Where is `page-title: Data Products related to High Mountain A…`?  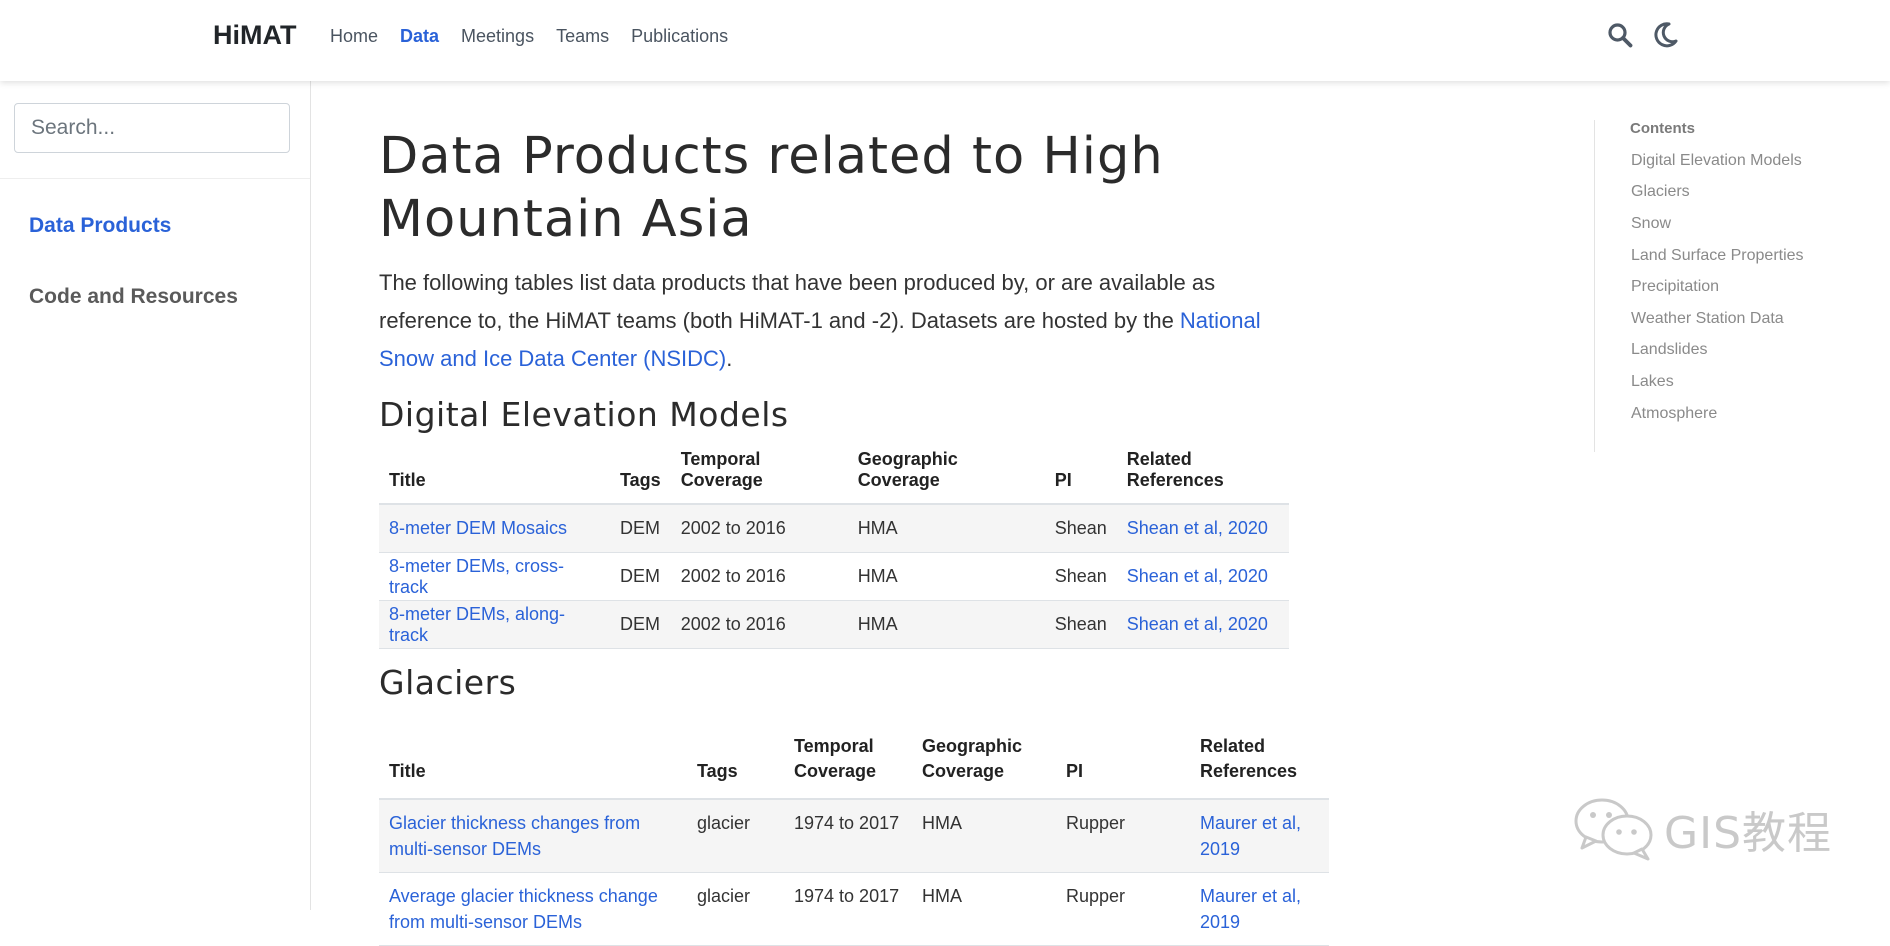 page-title: Data Products related to High Mountain A… is located at coordinates (771, 188).